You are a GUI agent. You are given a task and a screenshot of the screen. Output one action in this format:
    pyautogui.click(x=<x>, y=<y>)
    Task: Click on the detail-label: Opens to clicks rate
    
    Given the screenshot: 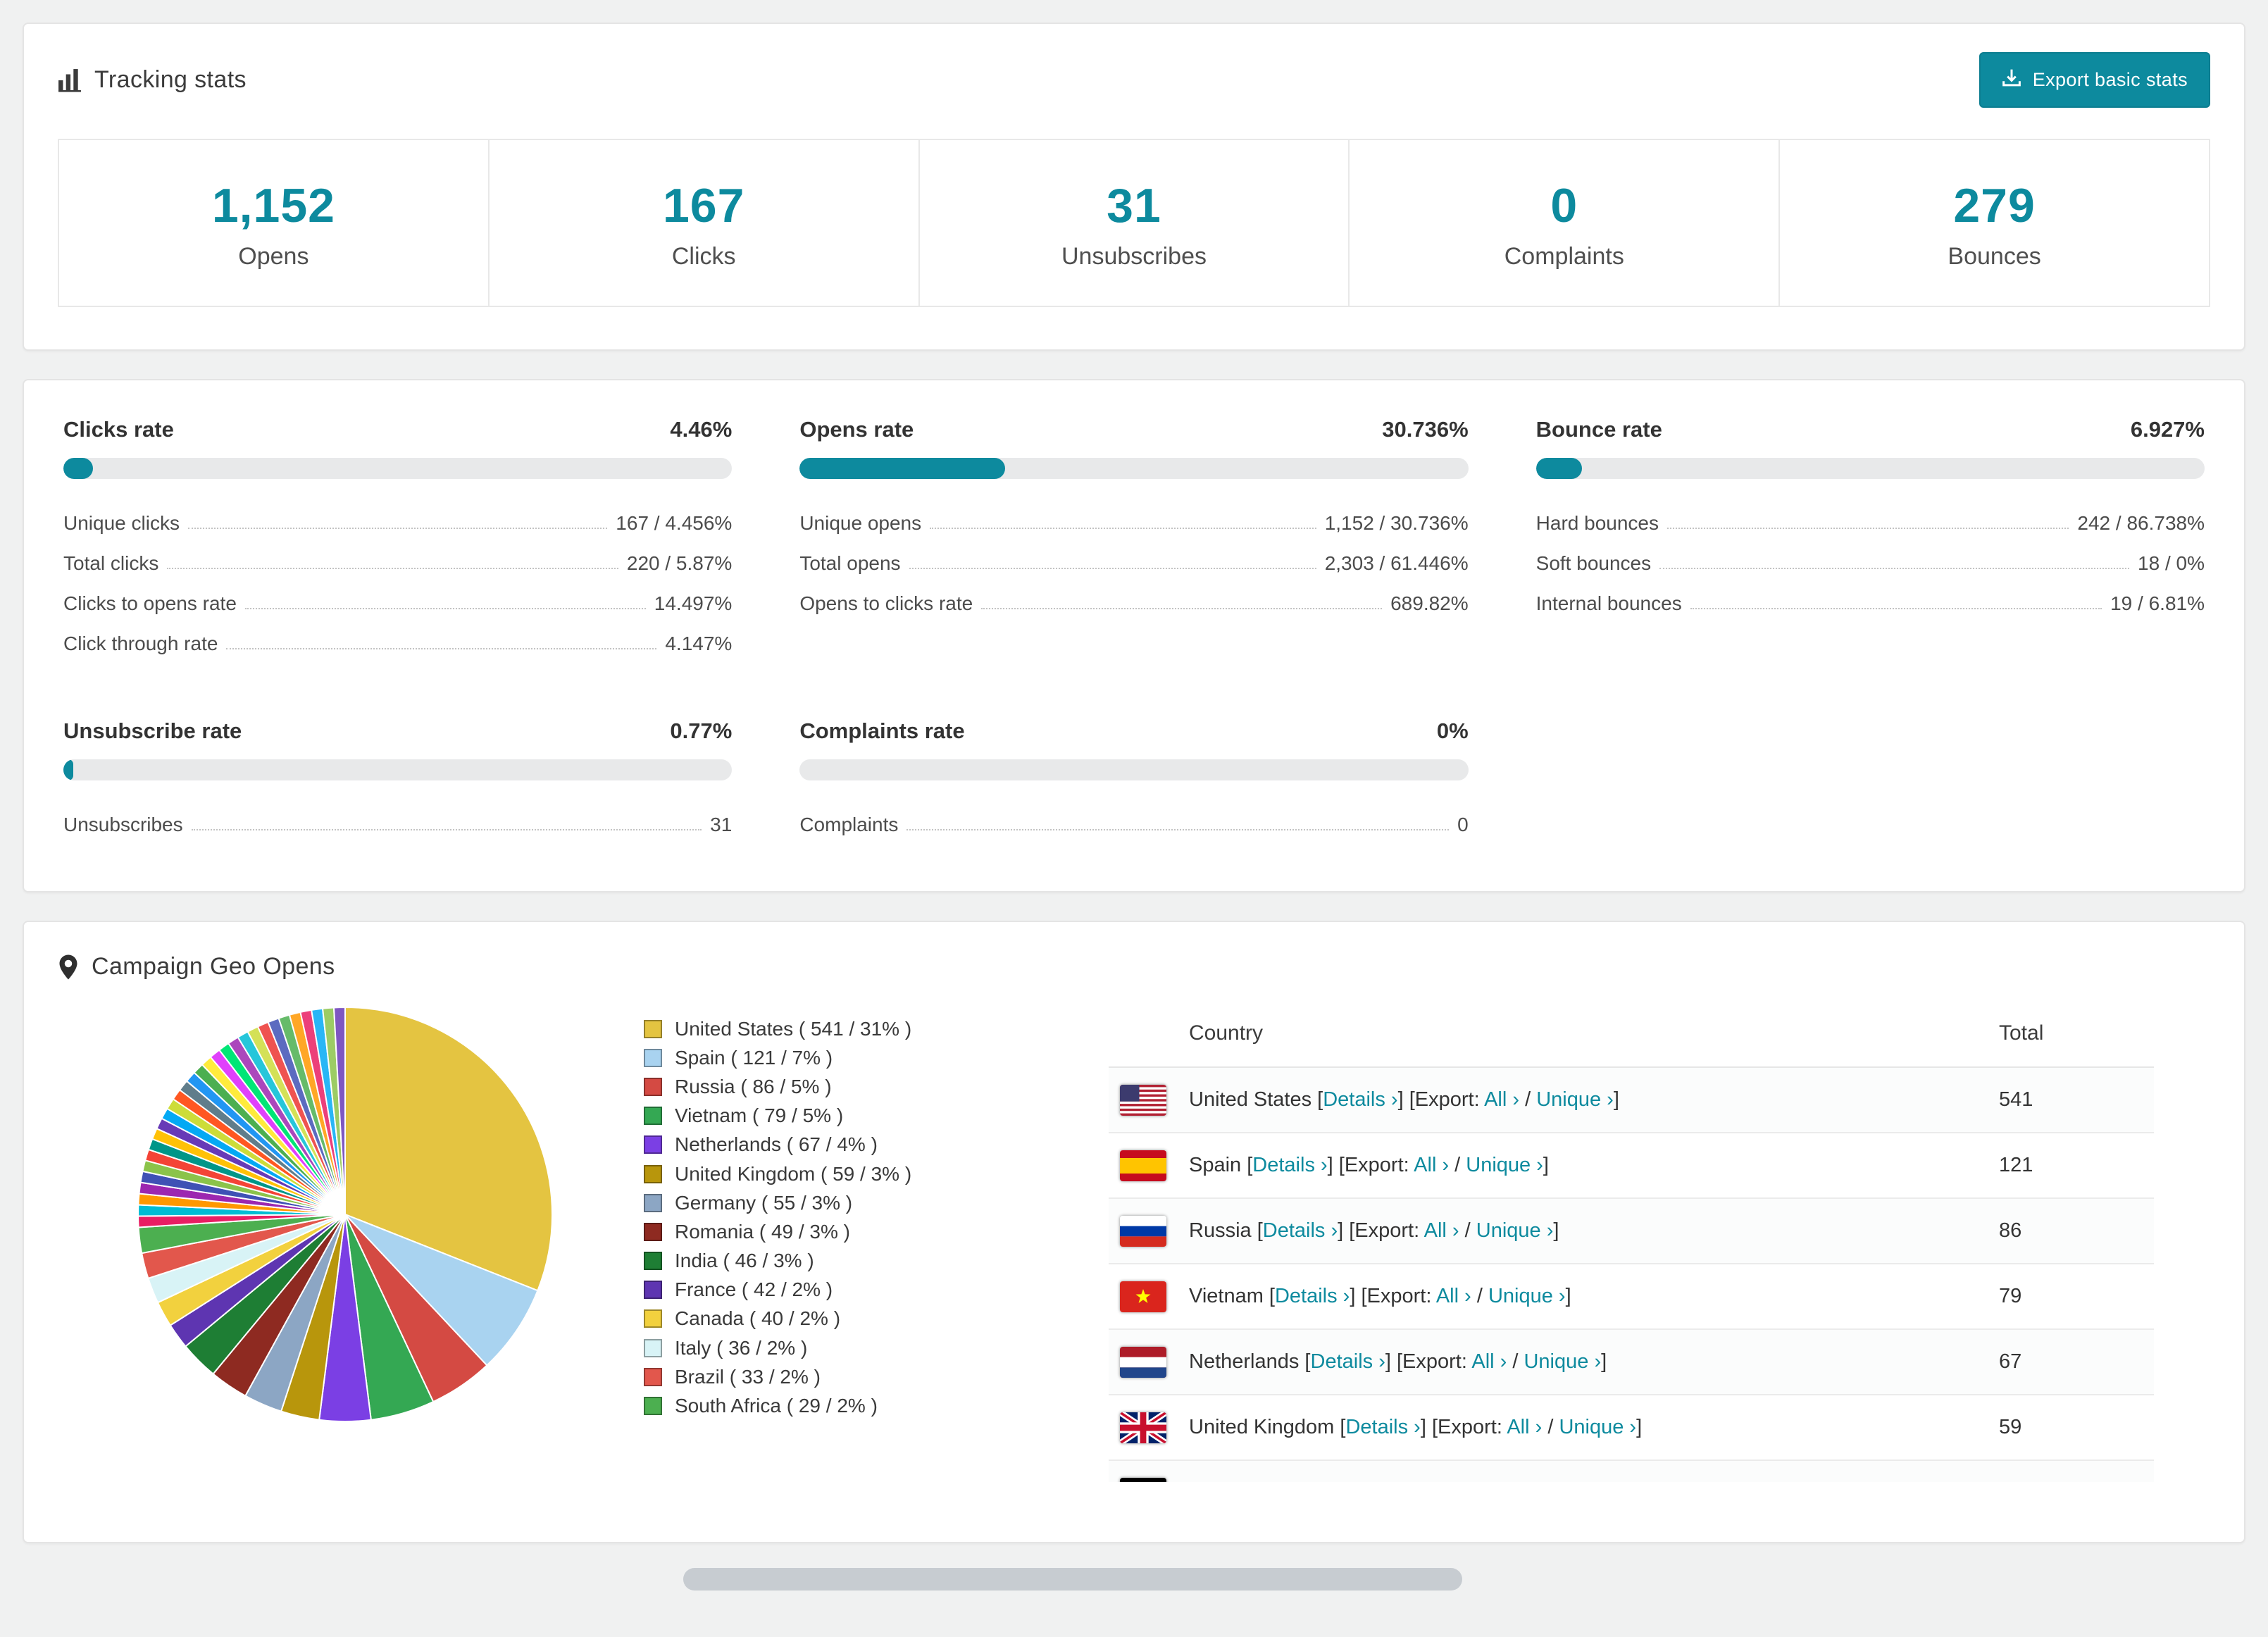 What is the action you would take?
    pyautogui.click(x=886, y=603)
    